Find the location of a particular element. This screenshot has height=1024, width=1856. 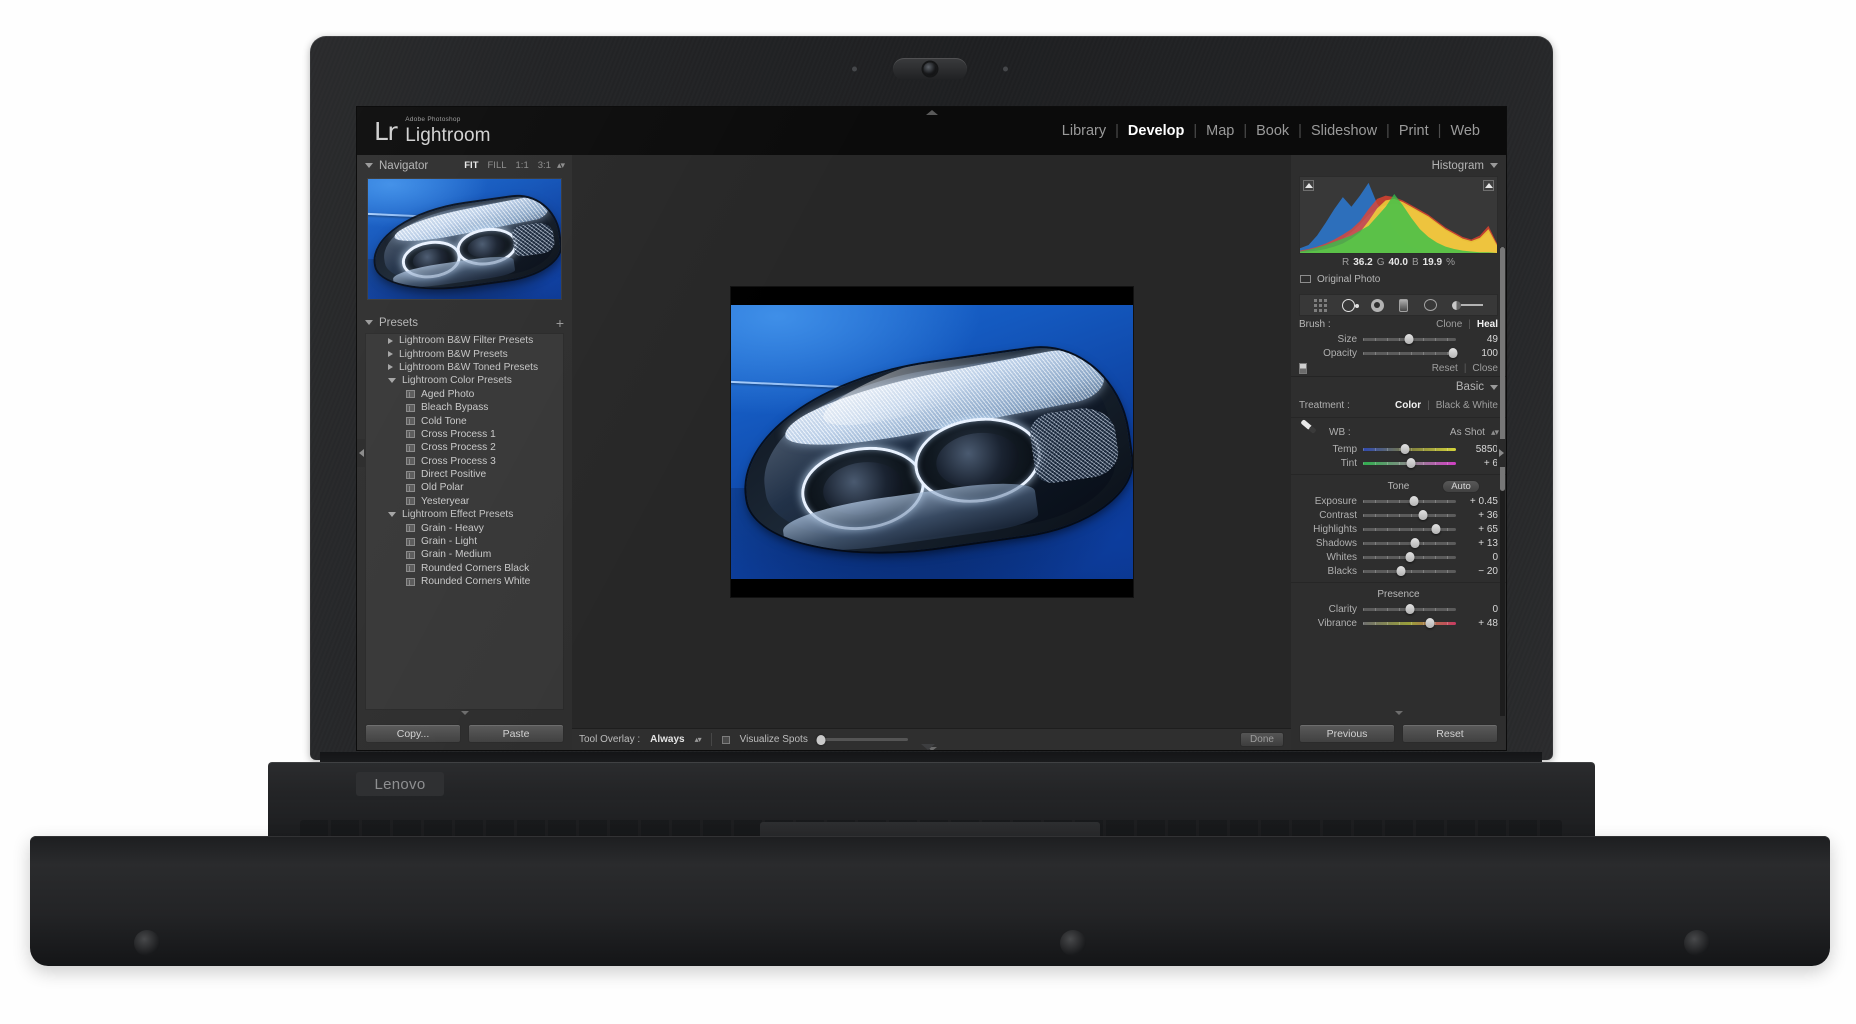

navigator-zoom-31: 3:1 is located at coordinates (544, 165).